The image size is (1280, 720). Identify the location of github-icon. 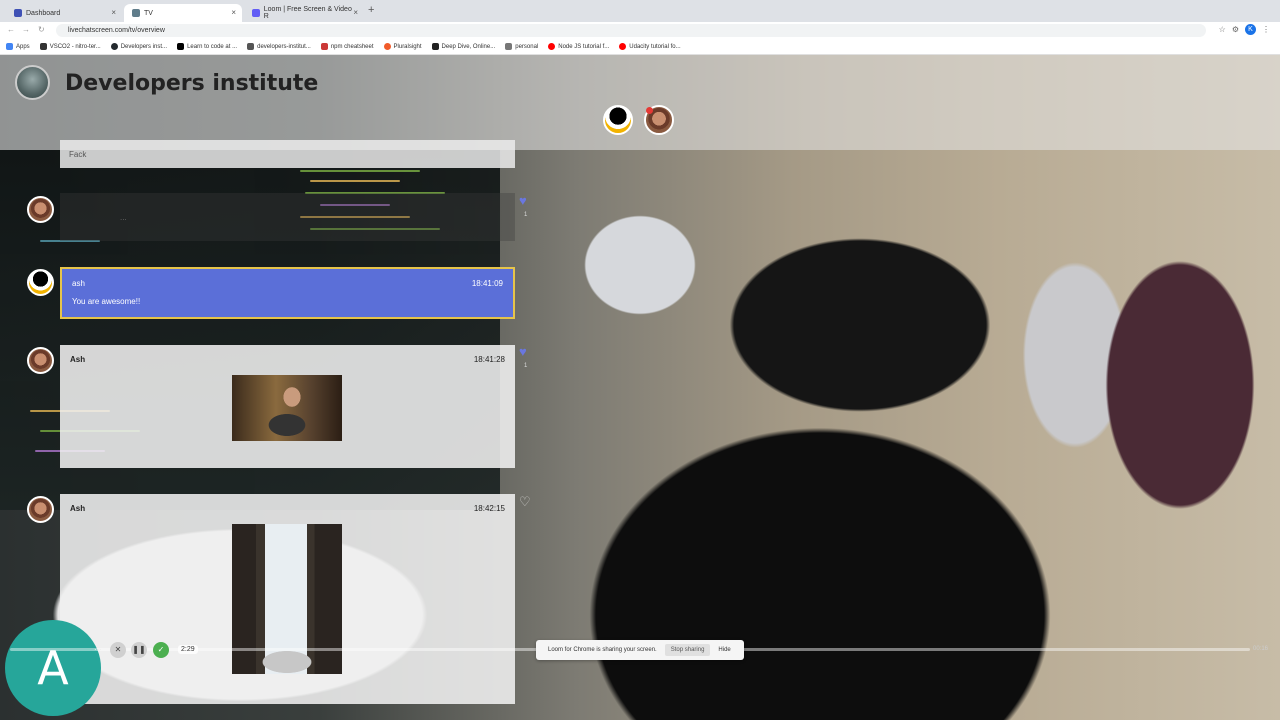
(114, 46).